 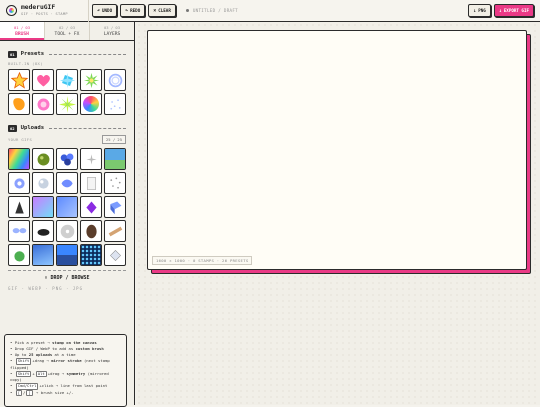 I want to click on preset-heart, so click(x=43, y=80).